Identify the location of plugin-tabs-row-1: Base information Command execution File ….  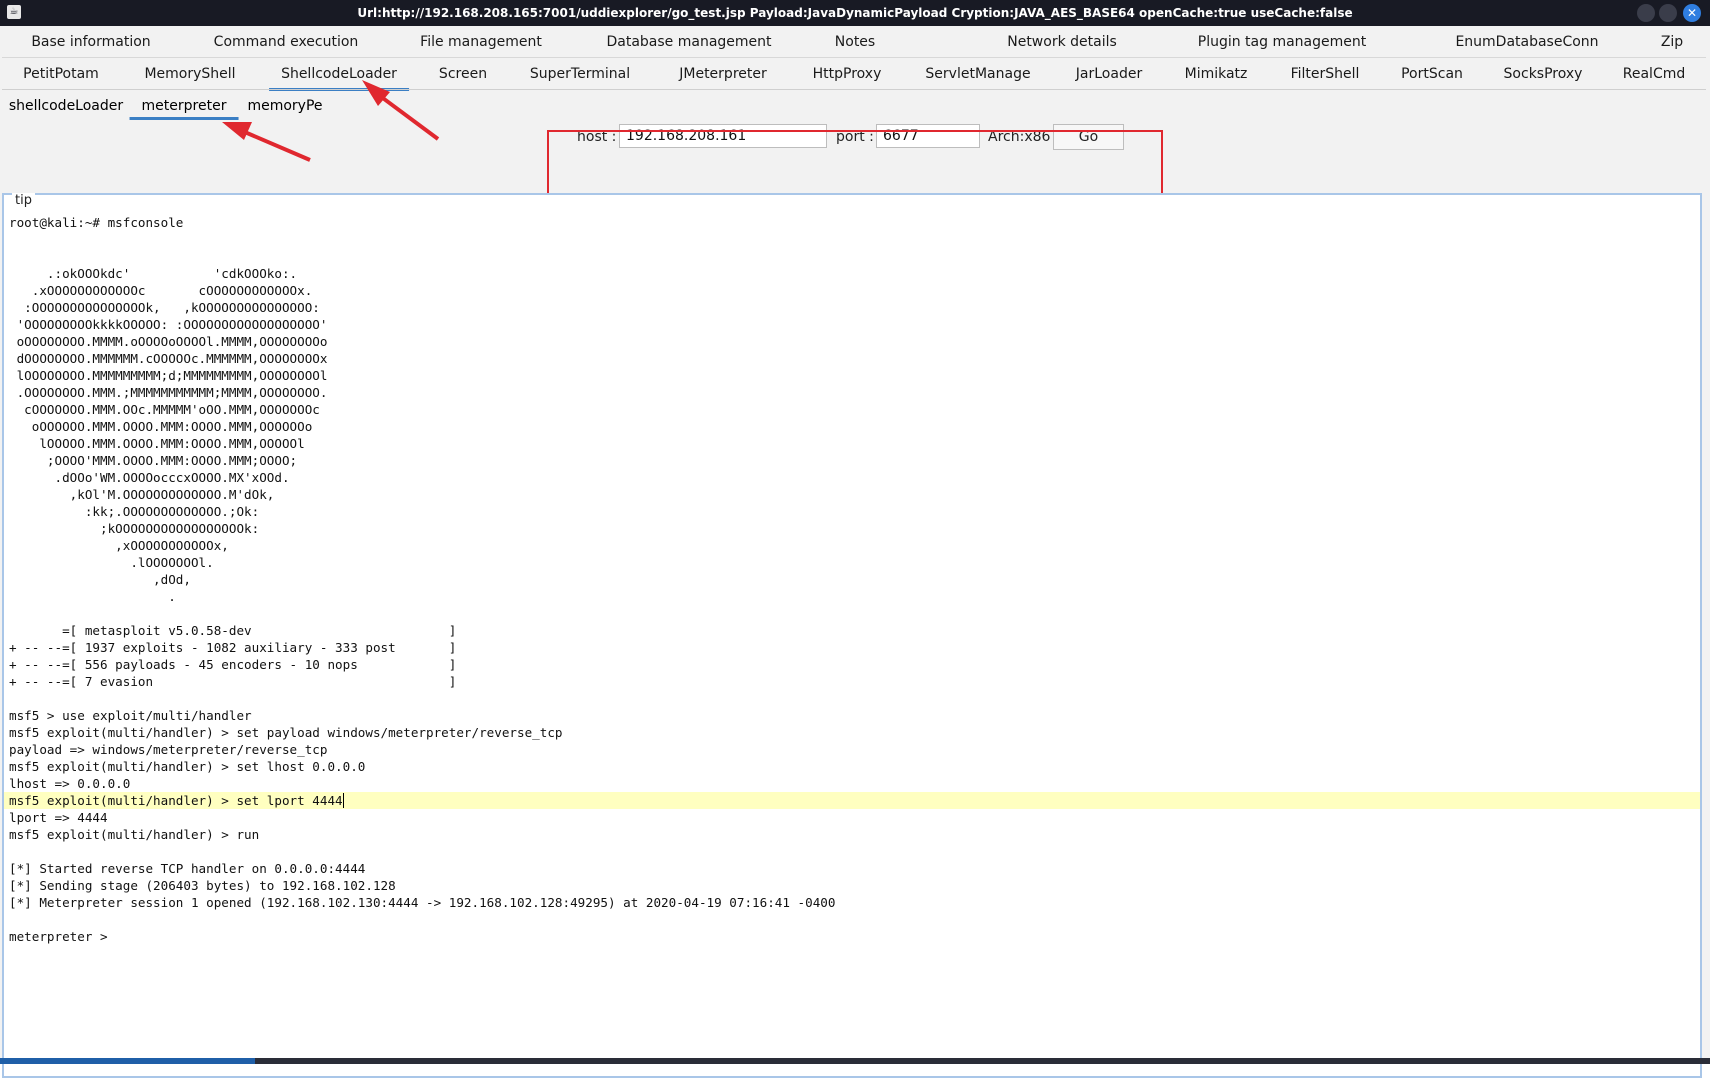
(854, 42).